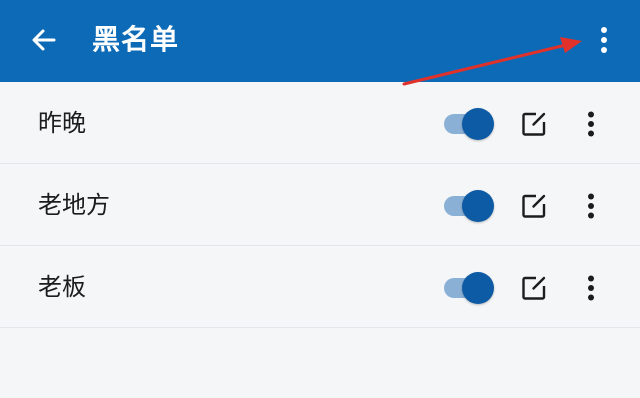 The width and height of the screenshot is (640, 398). I want to click on back-arrow-icon, so click(44, 40).